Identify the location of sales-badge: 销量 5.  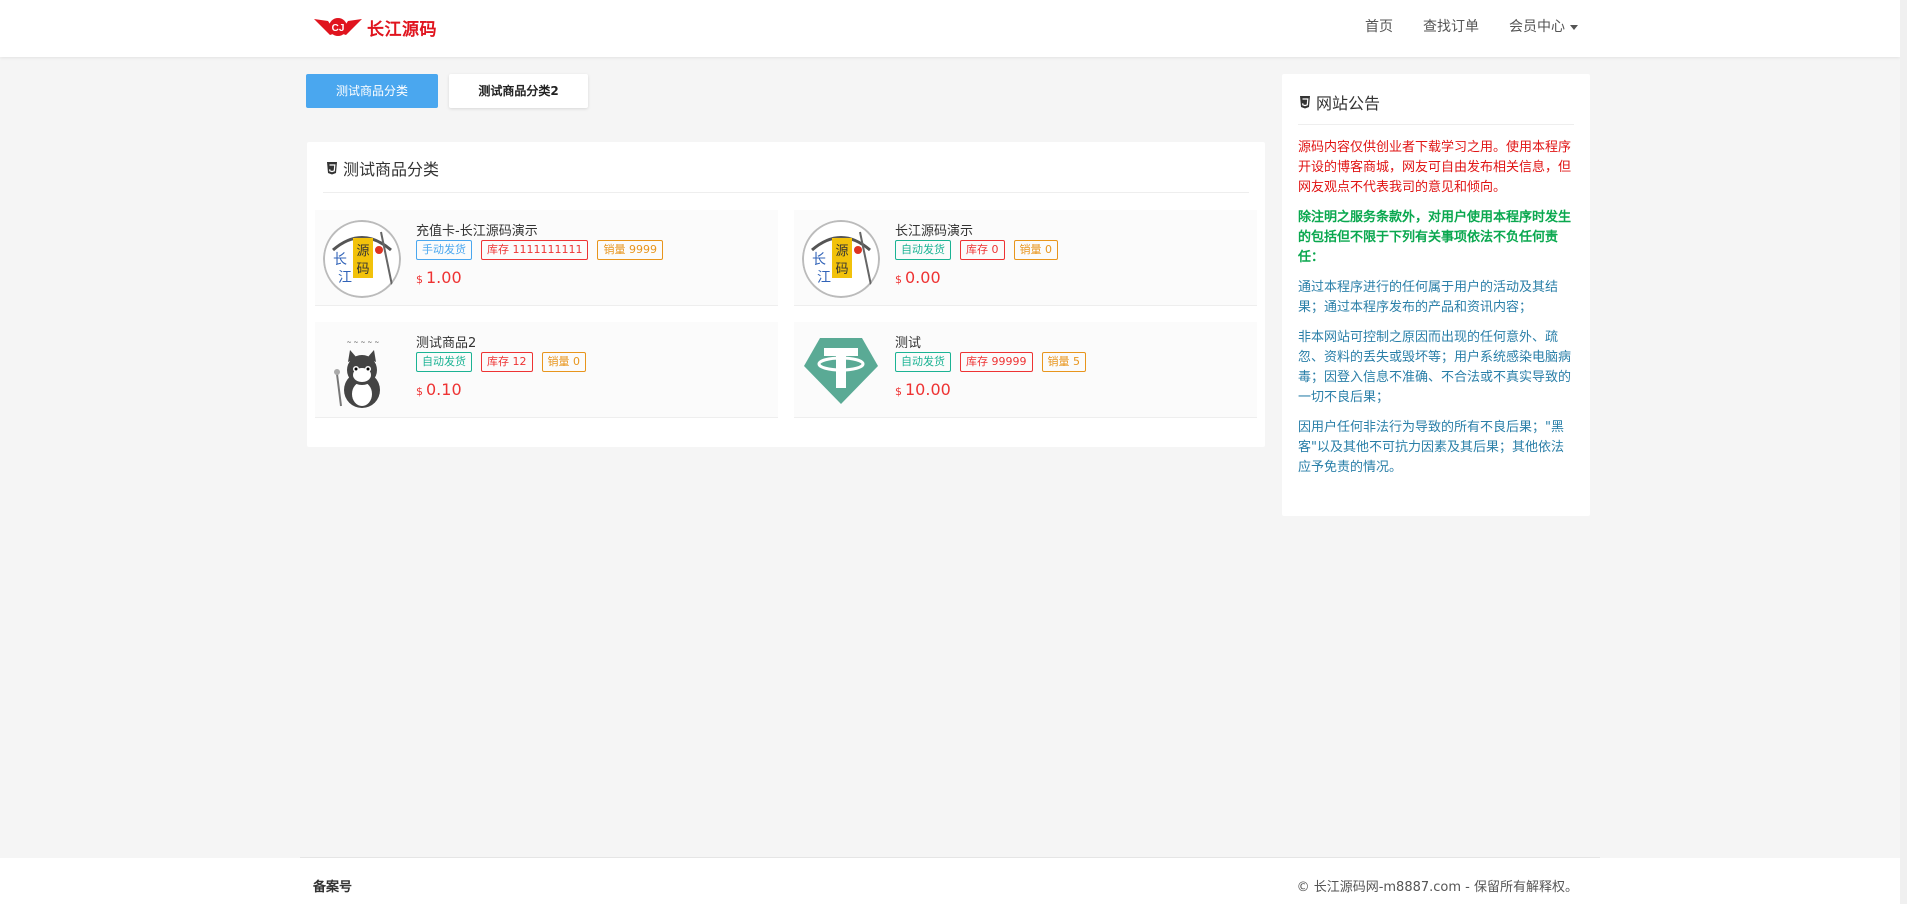
(1063, 362).